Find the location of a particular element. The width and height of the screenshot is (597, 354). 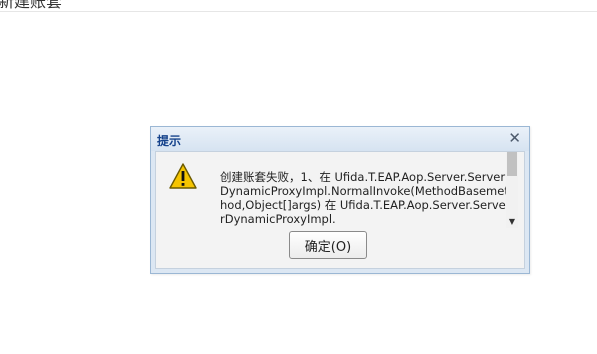

message-scrollbar: ▼ is located at coordinates (512, 190).